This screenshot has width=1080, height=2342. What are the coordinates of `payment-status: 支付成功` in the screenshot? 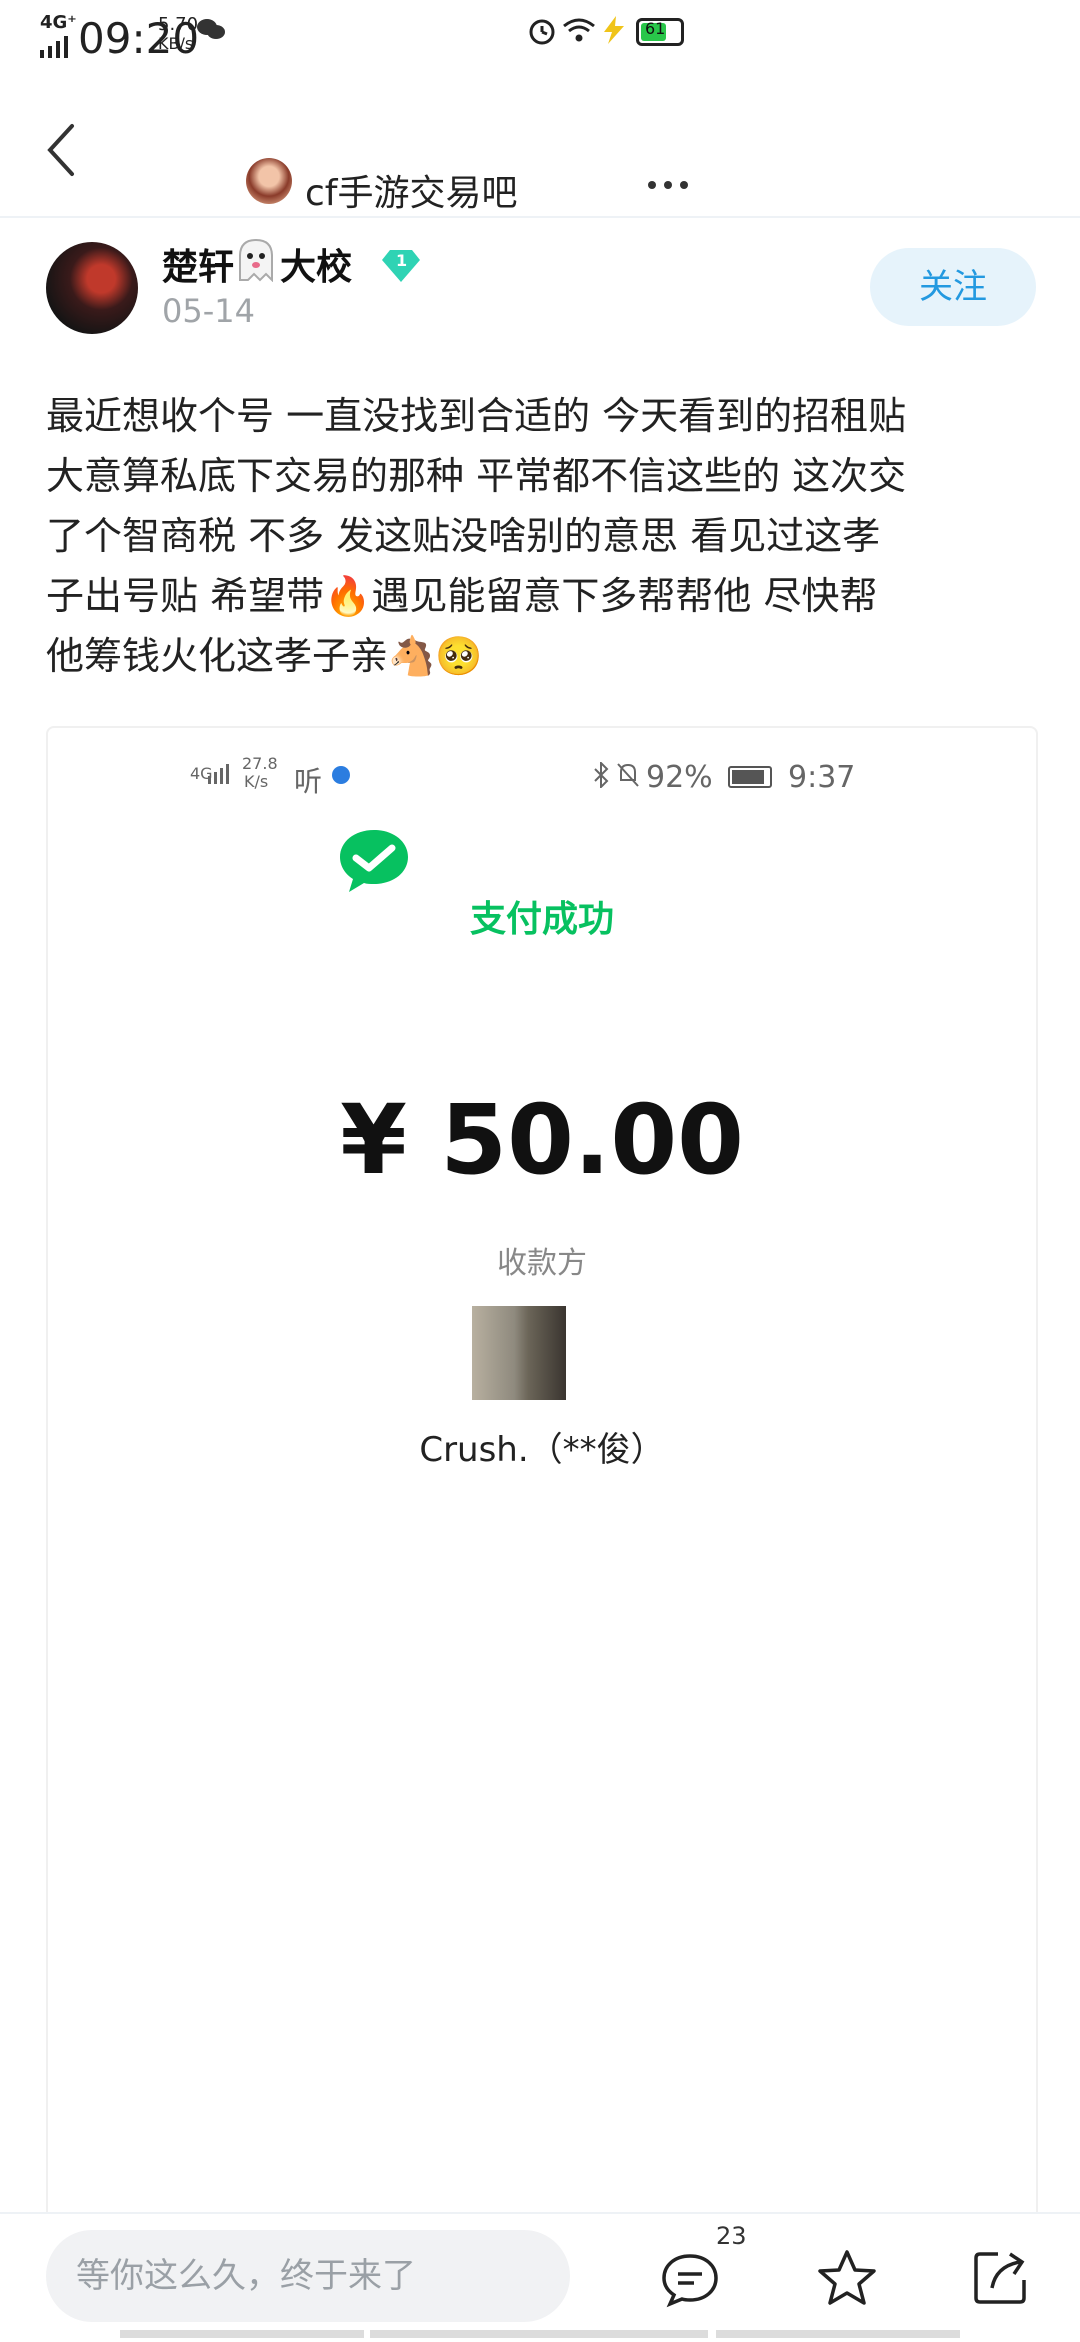 It's located at (541, 919).